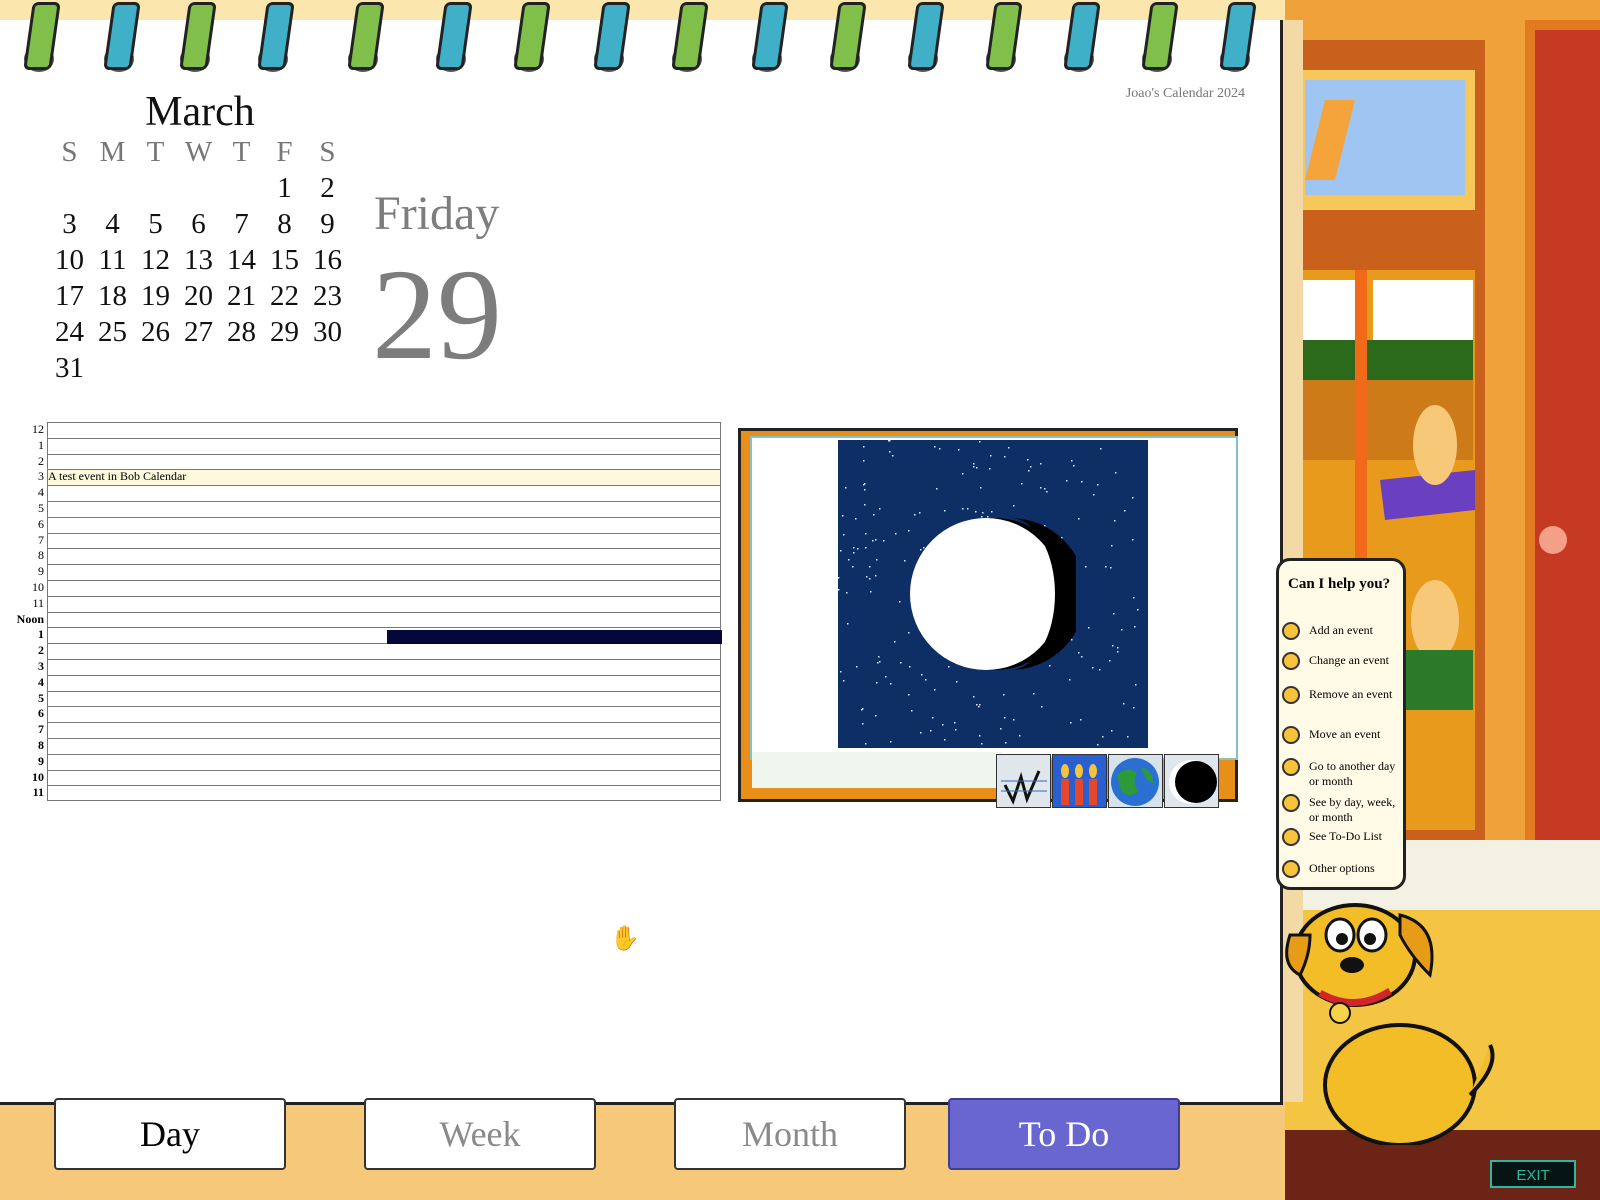 This screenshot has height=1200, width=1600. I want to click on day-cell: 10, so click(69, 260).